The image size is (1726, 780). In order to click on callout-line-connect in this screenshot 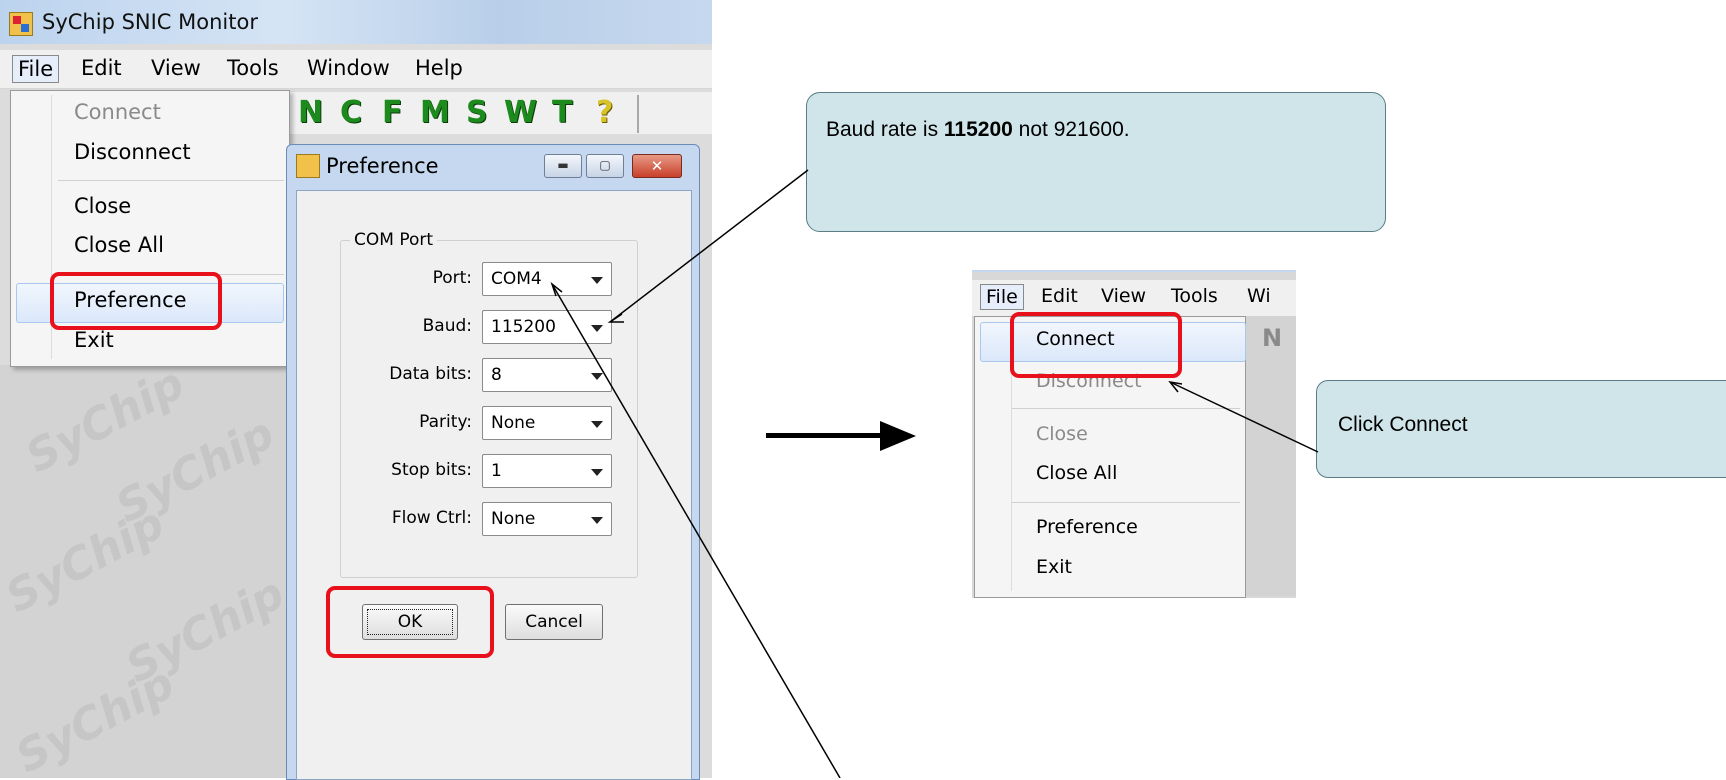, I will do `click(1244, 417)`.